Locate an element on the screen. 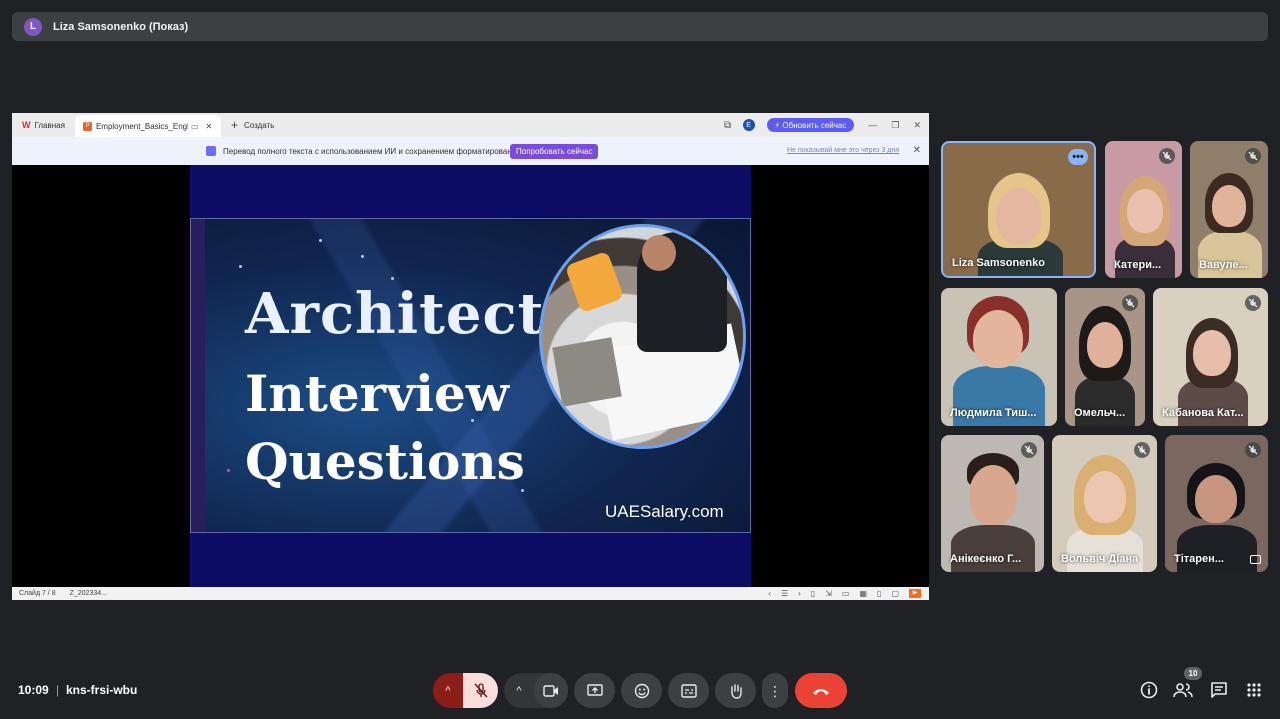 This screenshot has width=1280, height=719. audio-settings-button: ^ is located at coordinates (448, 690).